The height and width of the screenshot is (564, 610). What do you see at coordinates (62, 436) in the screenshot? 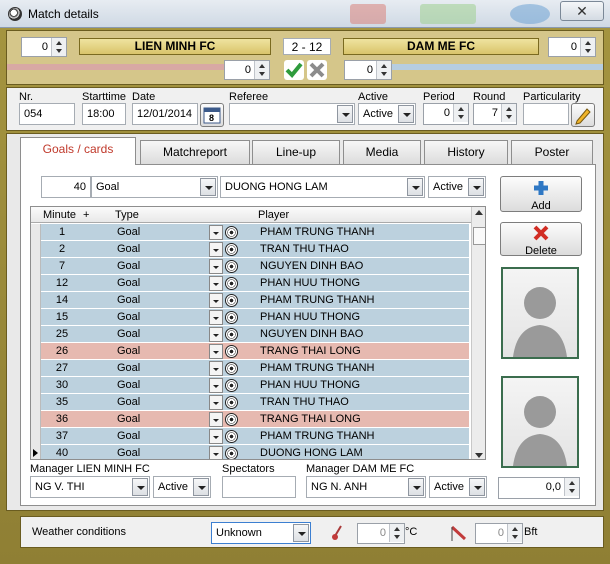
I see `minute-cell: 37` at bounding box center [62, 436].